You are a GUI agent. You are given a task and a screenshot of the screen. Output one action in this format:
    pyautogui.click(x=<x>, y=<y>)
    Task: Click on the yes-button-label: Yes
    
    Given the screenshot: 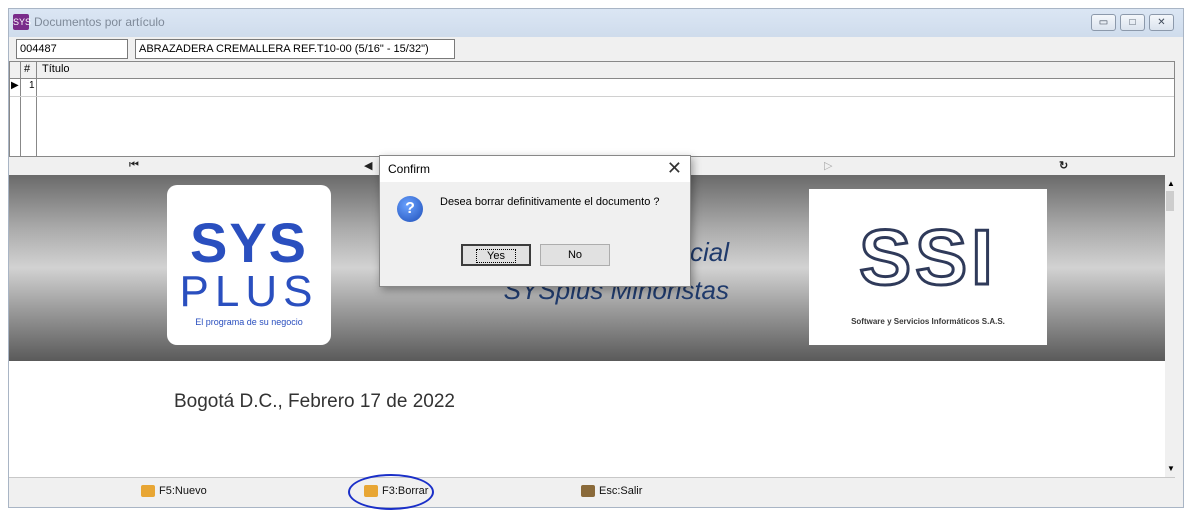 What is the action you would take?
    pyautogui.click(x=496, y=256)
    